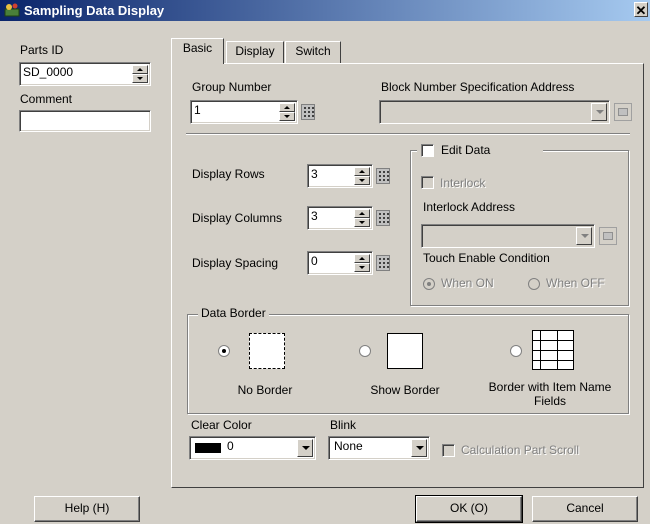  I want to click on when-on-label: When ON, so click(467, 283).